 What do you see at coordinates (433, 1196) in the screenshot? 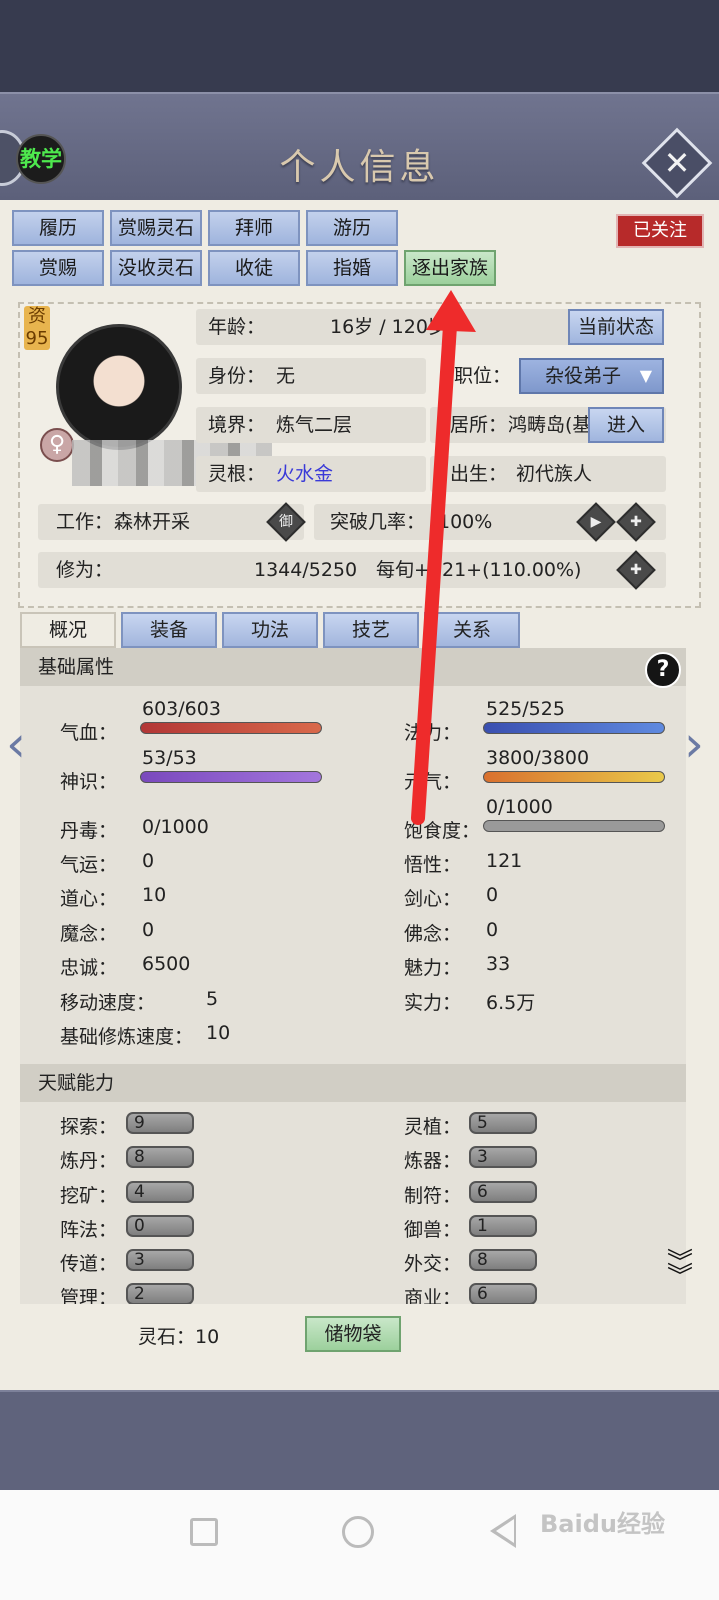
I see `talent-label: 制符：` at bounding box center [433, 1196].